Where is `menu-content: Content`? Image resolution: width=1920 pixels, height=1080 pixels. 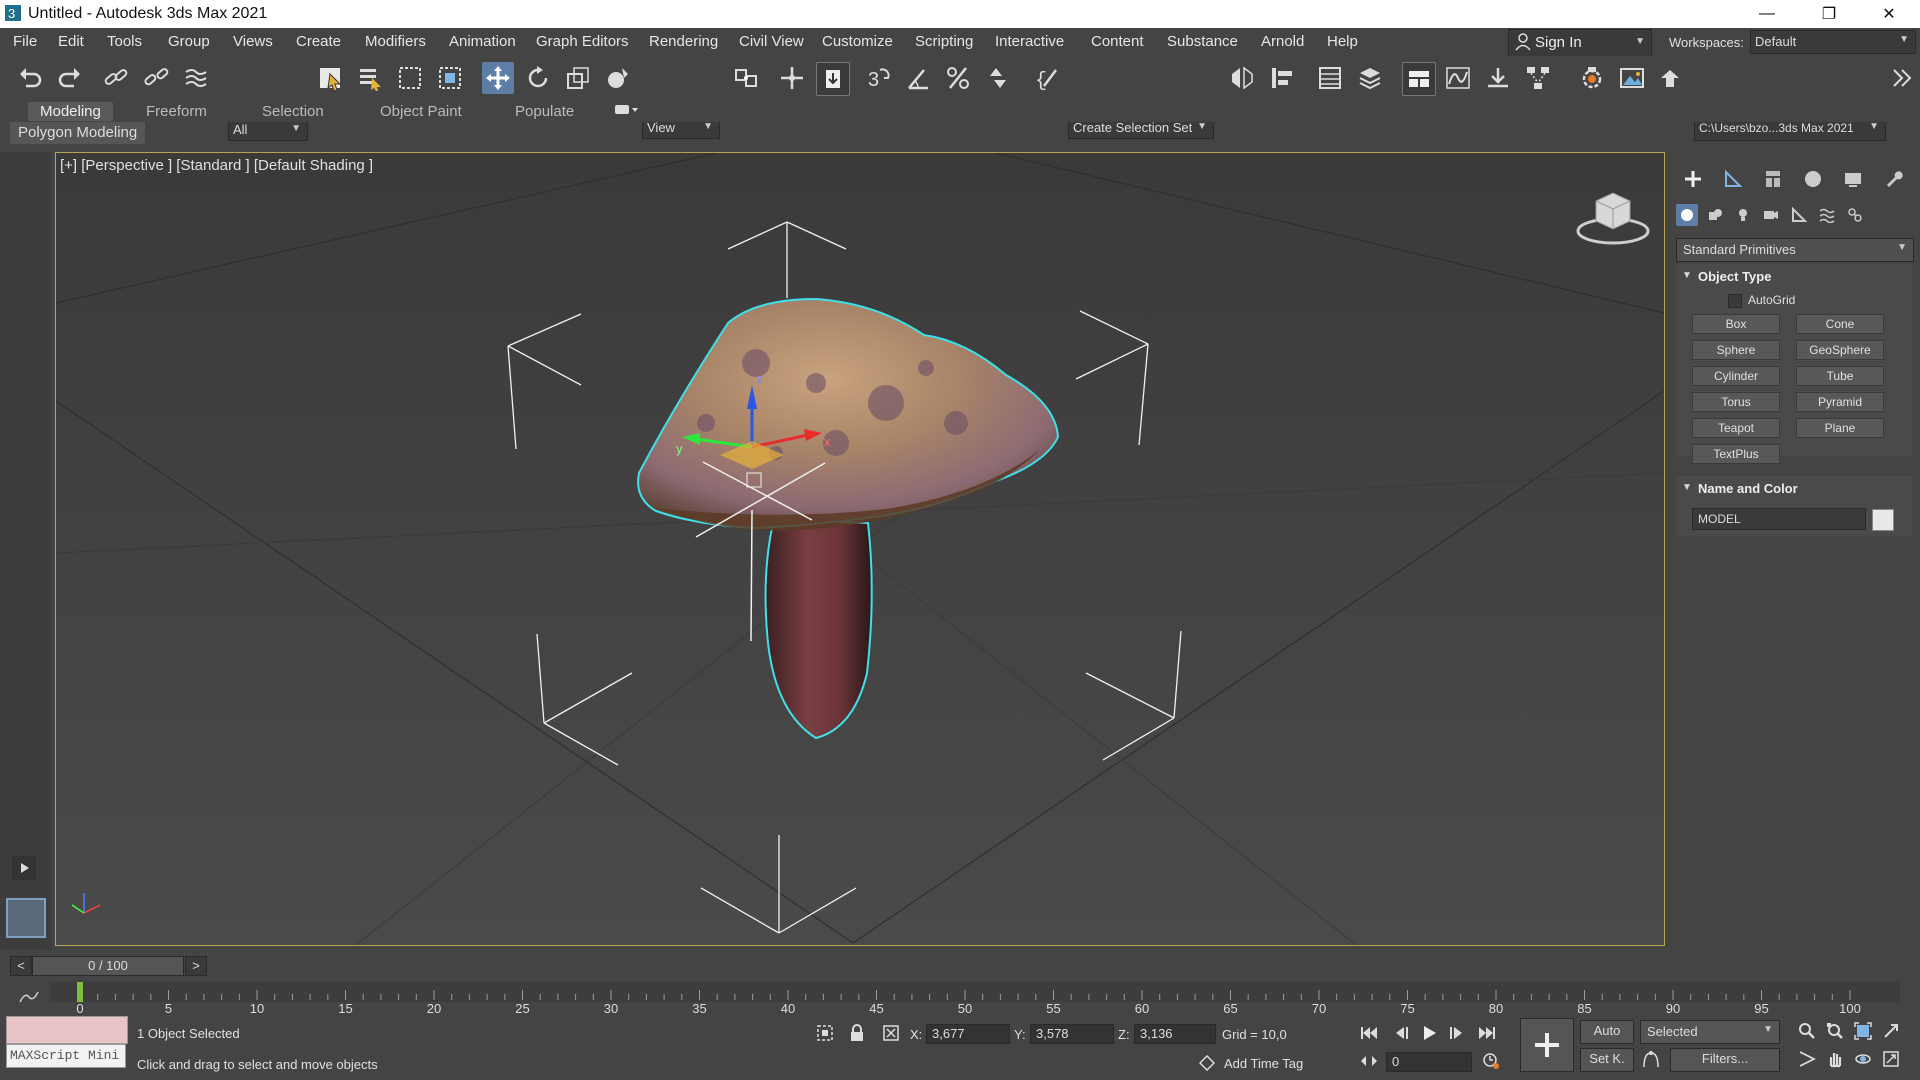
menu-content: Content is located at coordinates (1117, 41).